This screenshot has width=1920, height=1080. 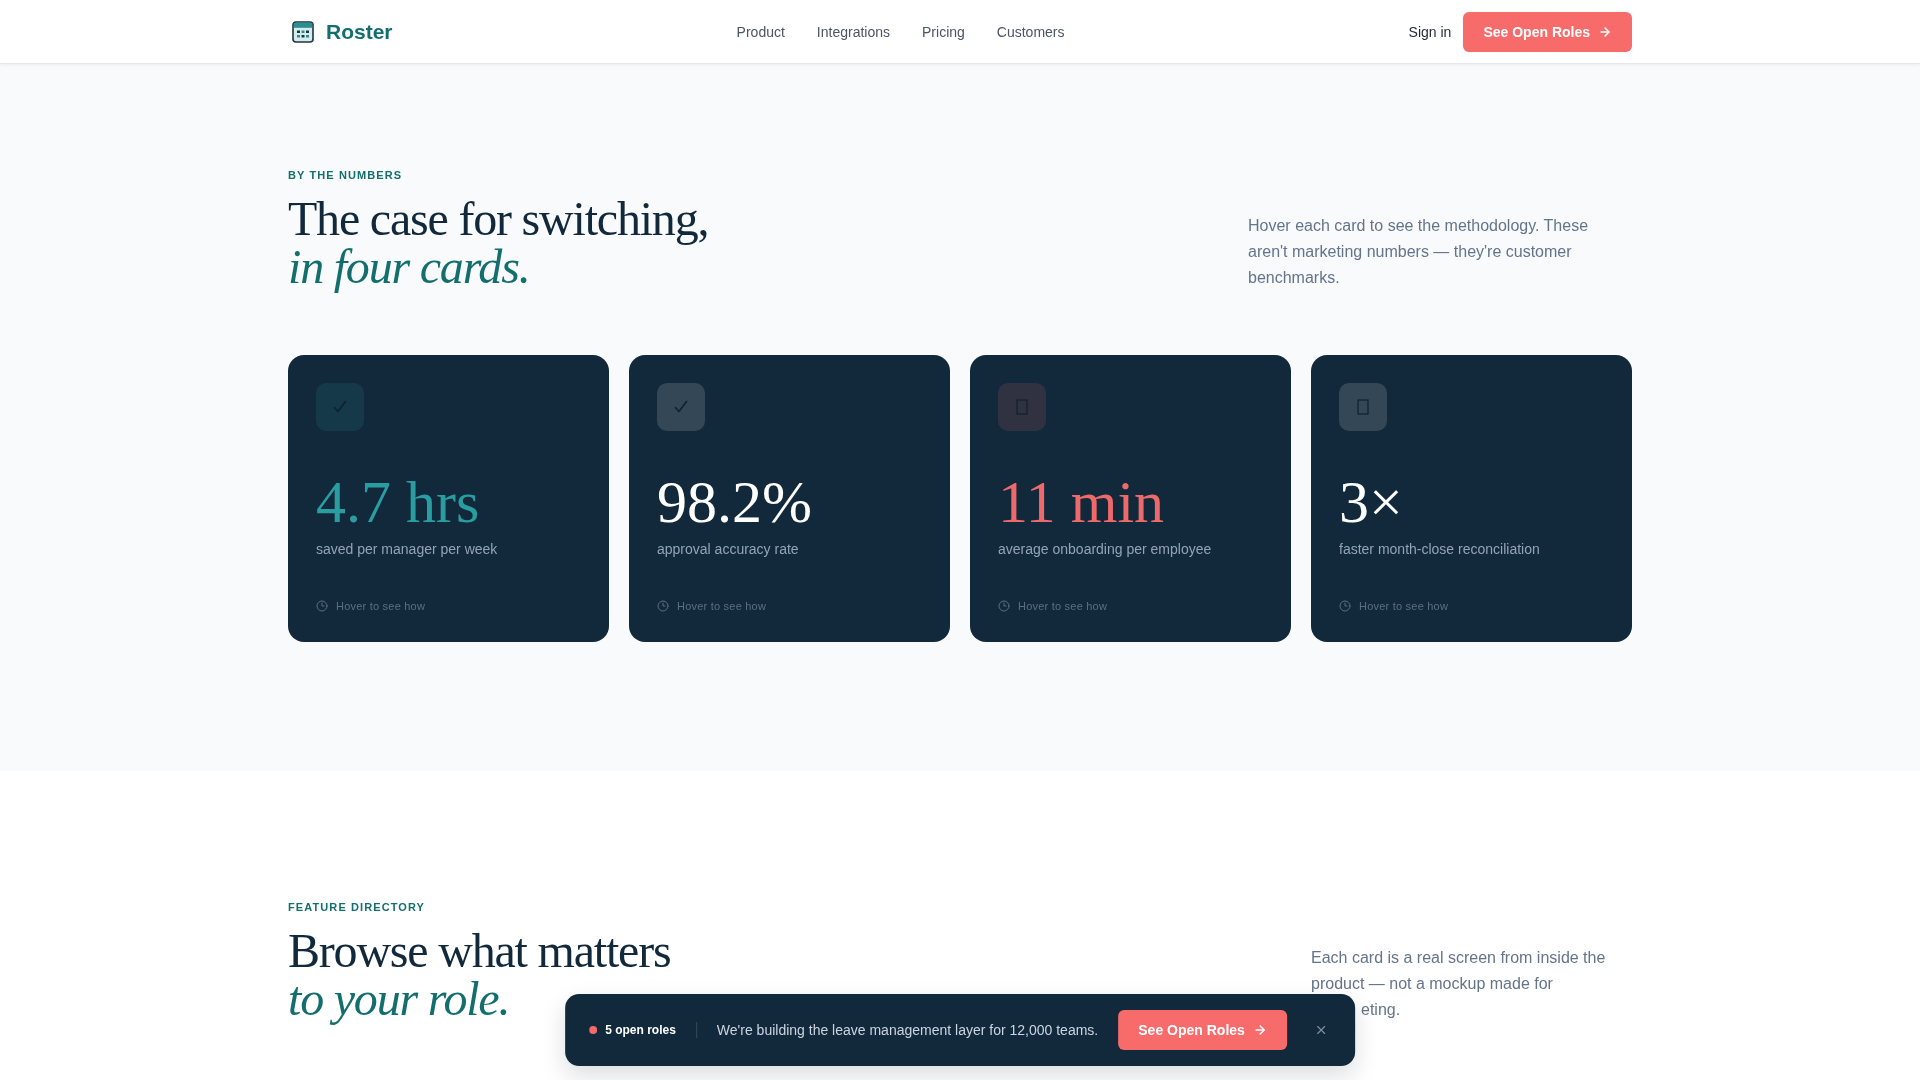 What do you see at coordinates (943, 31) in the screenshot?
I see `nav-link: Pricing` at bounding box center [943, 31].